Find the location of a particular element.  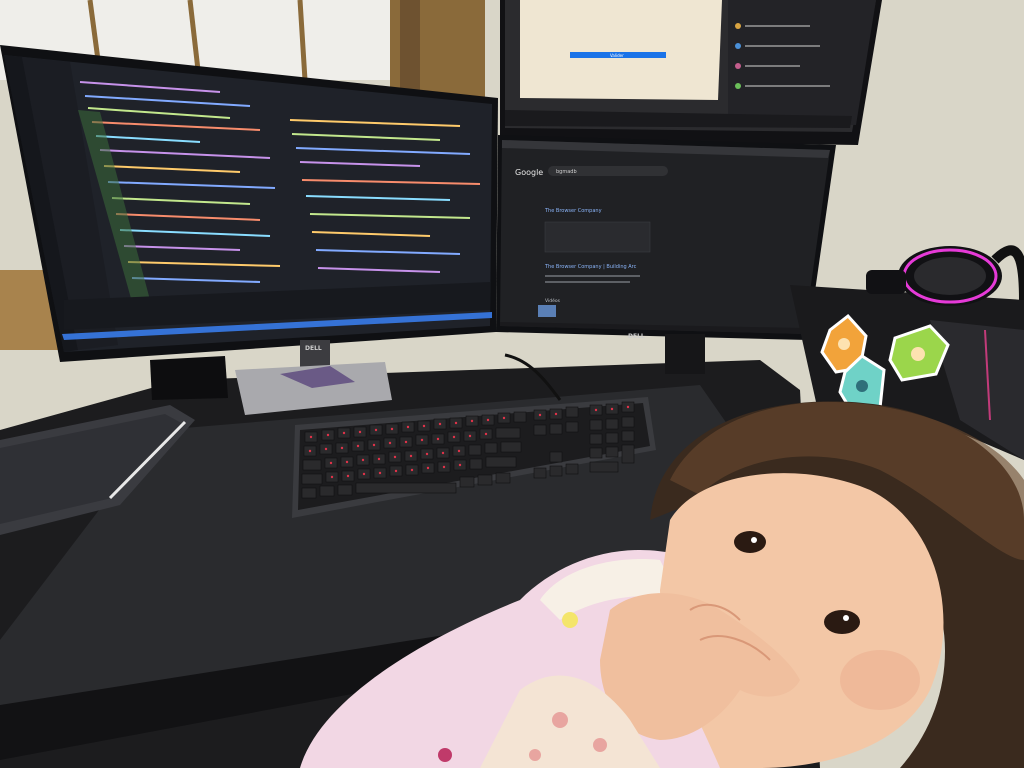

monitor-right-brand: DELL is located at coordinates (636, 336).